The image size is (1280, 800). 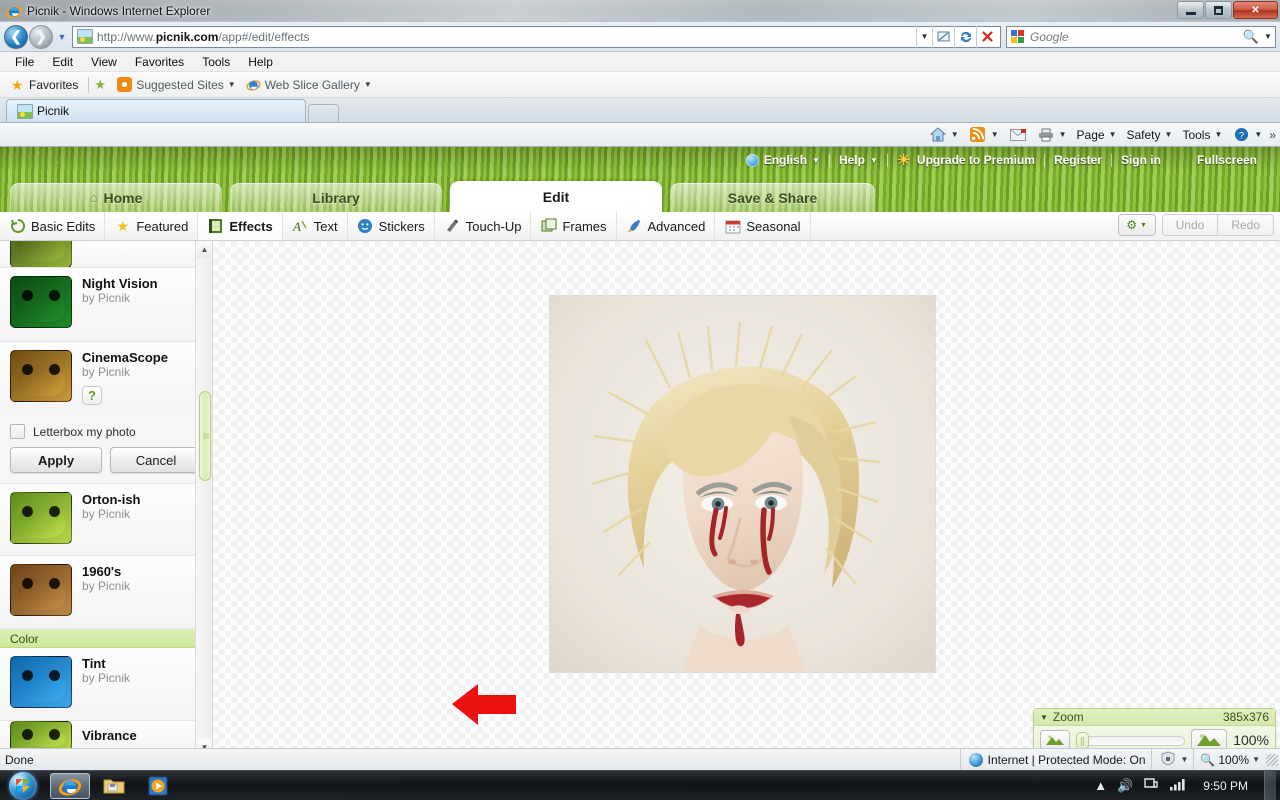 What do you see at coordinates (1097, 135) in the screenshot?
I see `page-menu-button: Page ▼` at bounding box center [1097, 135].